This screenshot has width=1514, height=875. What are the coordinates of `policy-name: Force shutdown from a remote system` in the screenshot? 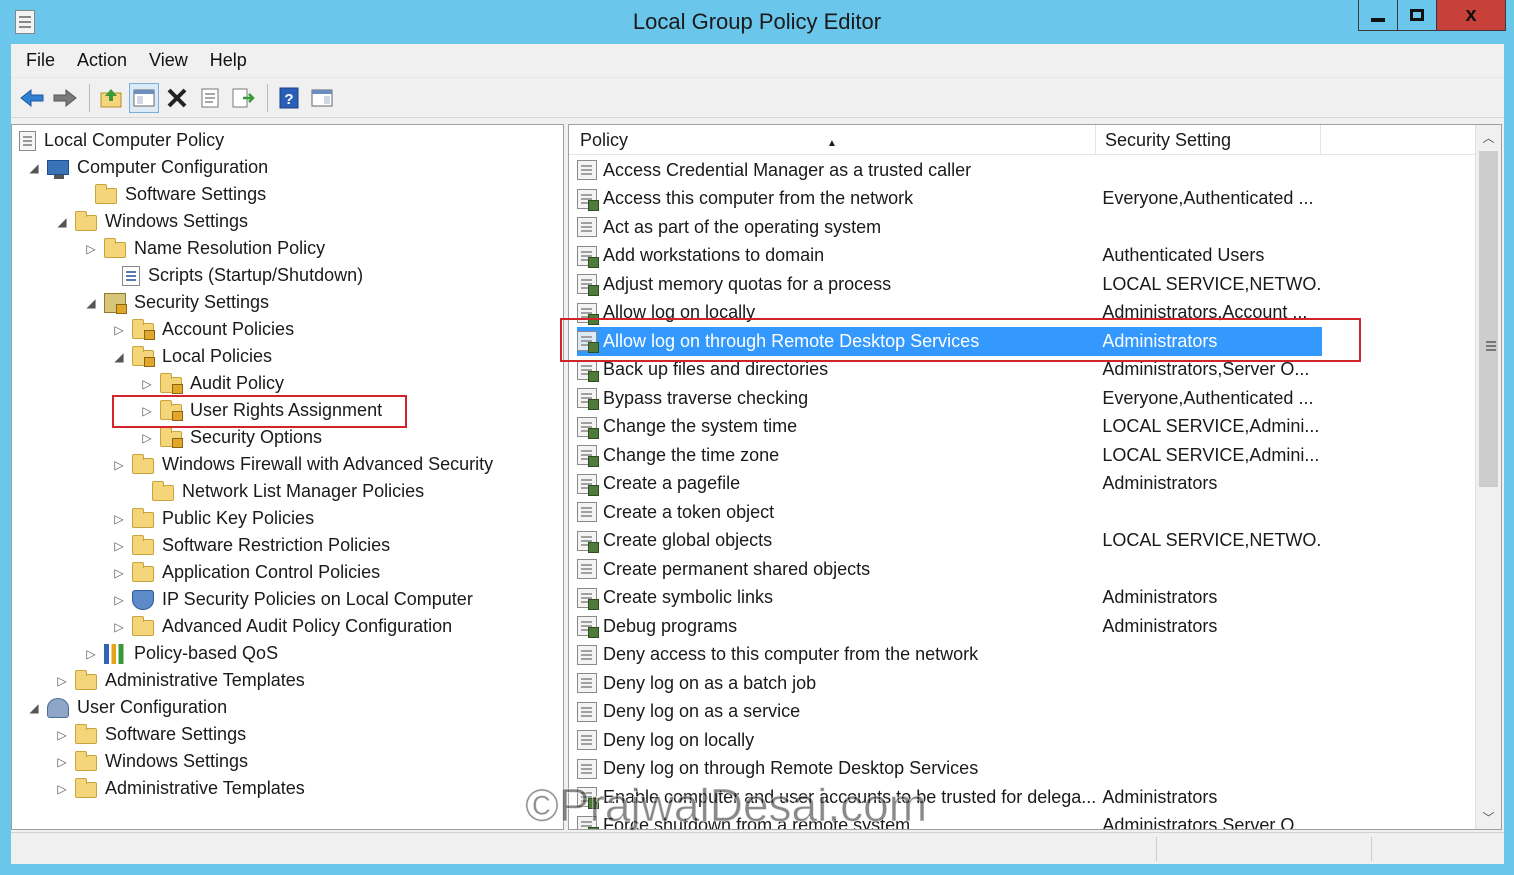 It's located at (757, 822).